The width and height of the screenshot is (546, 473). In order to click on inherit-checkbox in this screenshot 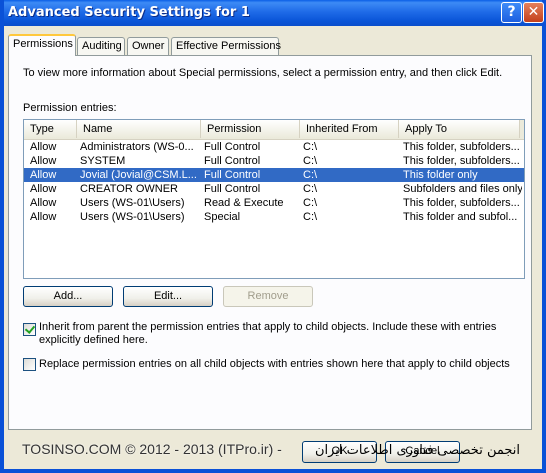, I will do `click(29, 329)`.